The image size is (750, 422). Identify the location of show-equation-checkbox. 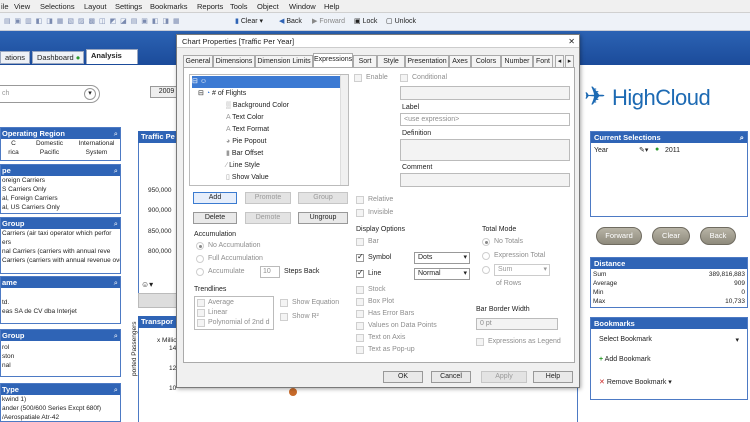
(284, 303).